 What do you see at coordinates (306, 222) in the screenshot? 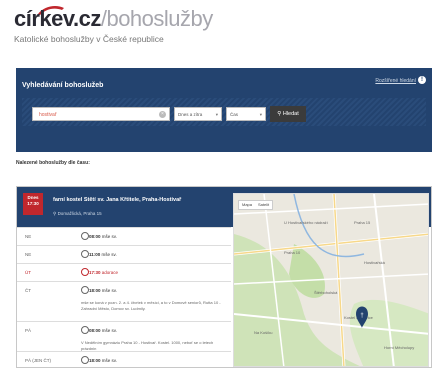
I see `map-label: U Hostivařského nádraží` at bounding box center [306, 222].